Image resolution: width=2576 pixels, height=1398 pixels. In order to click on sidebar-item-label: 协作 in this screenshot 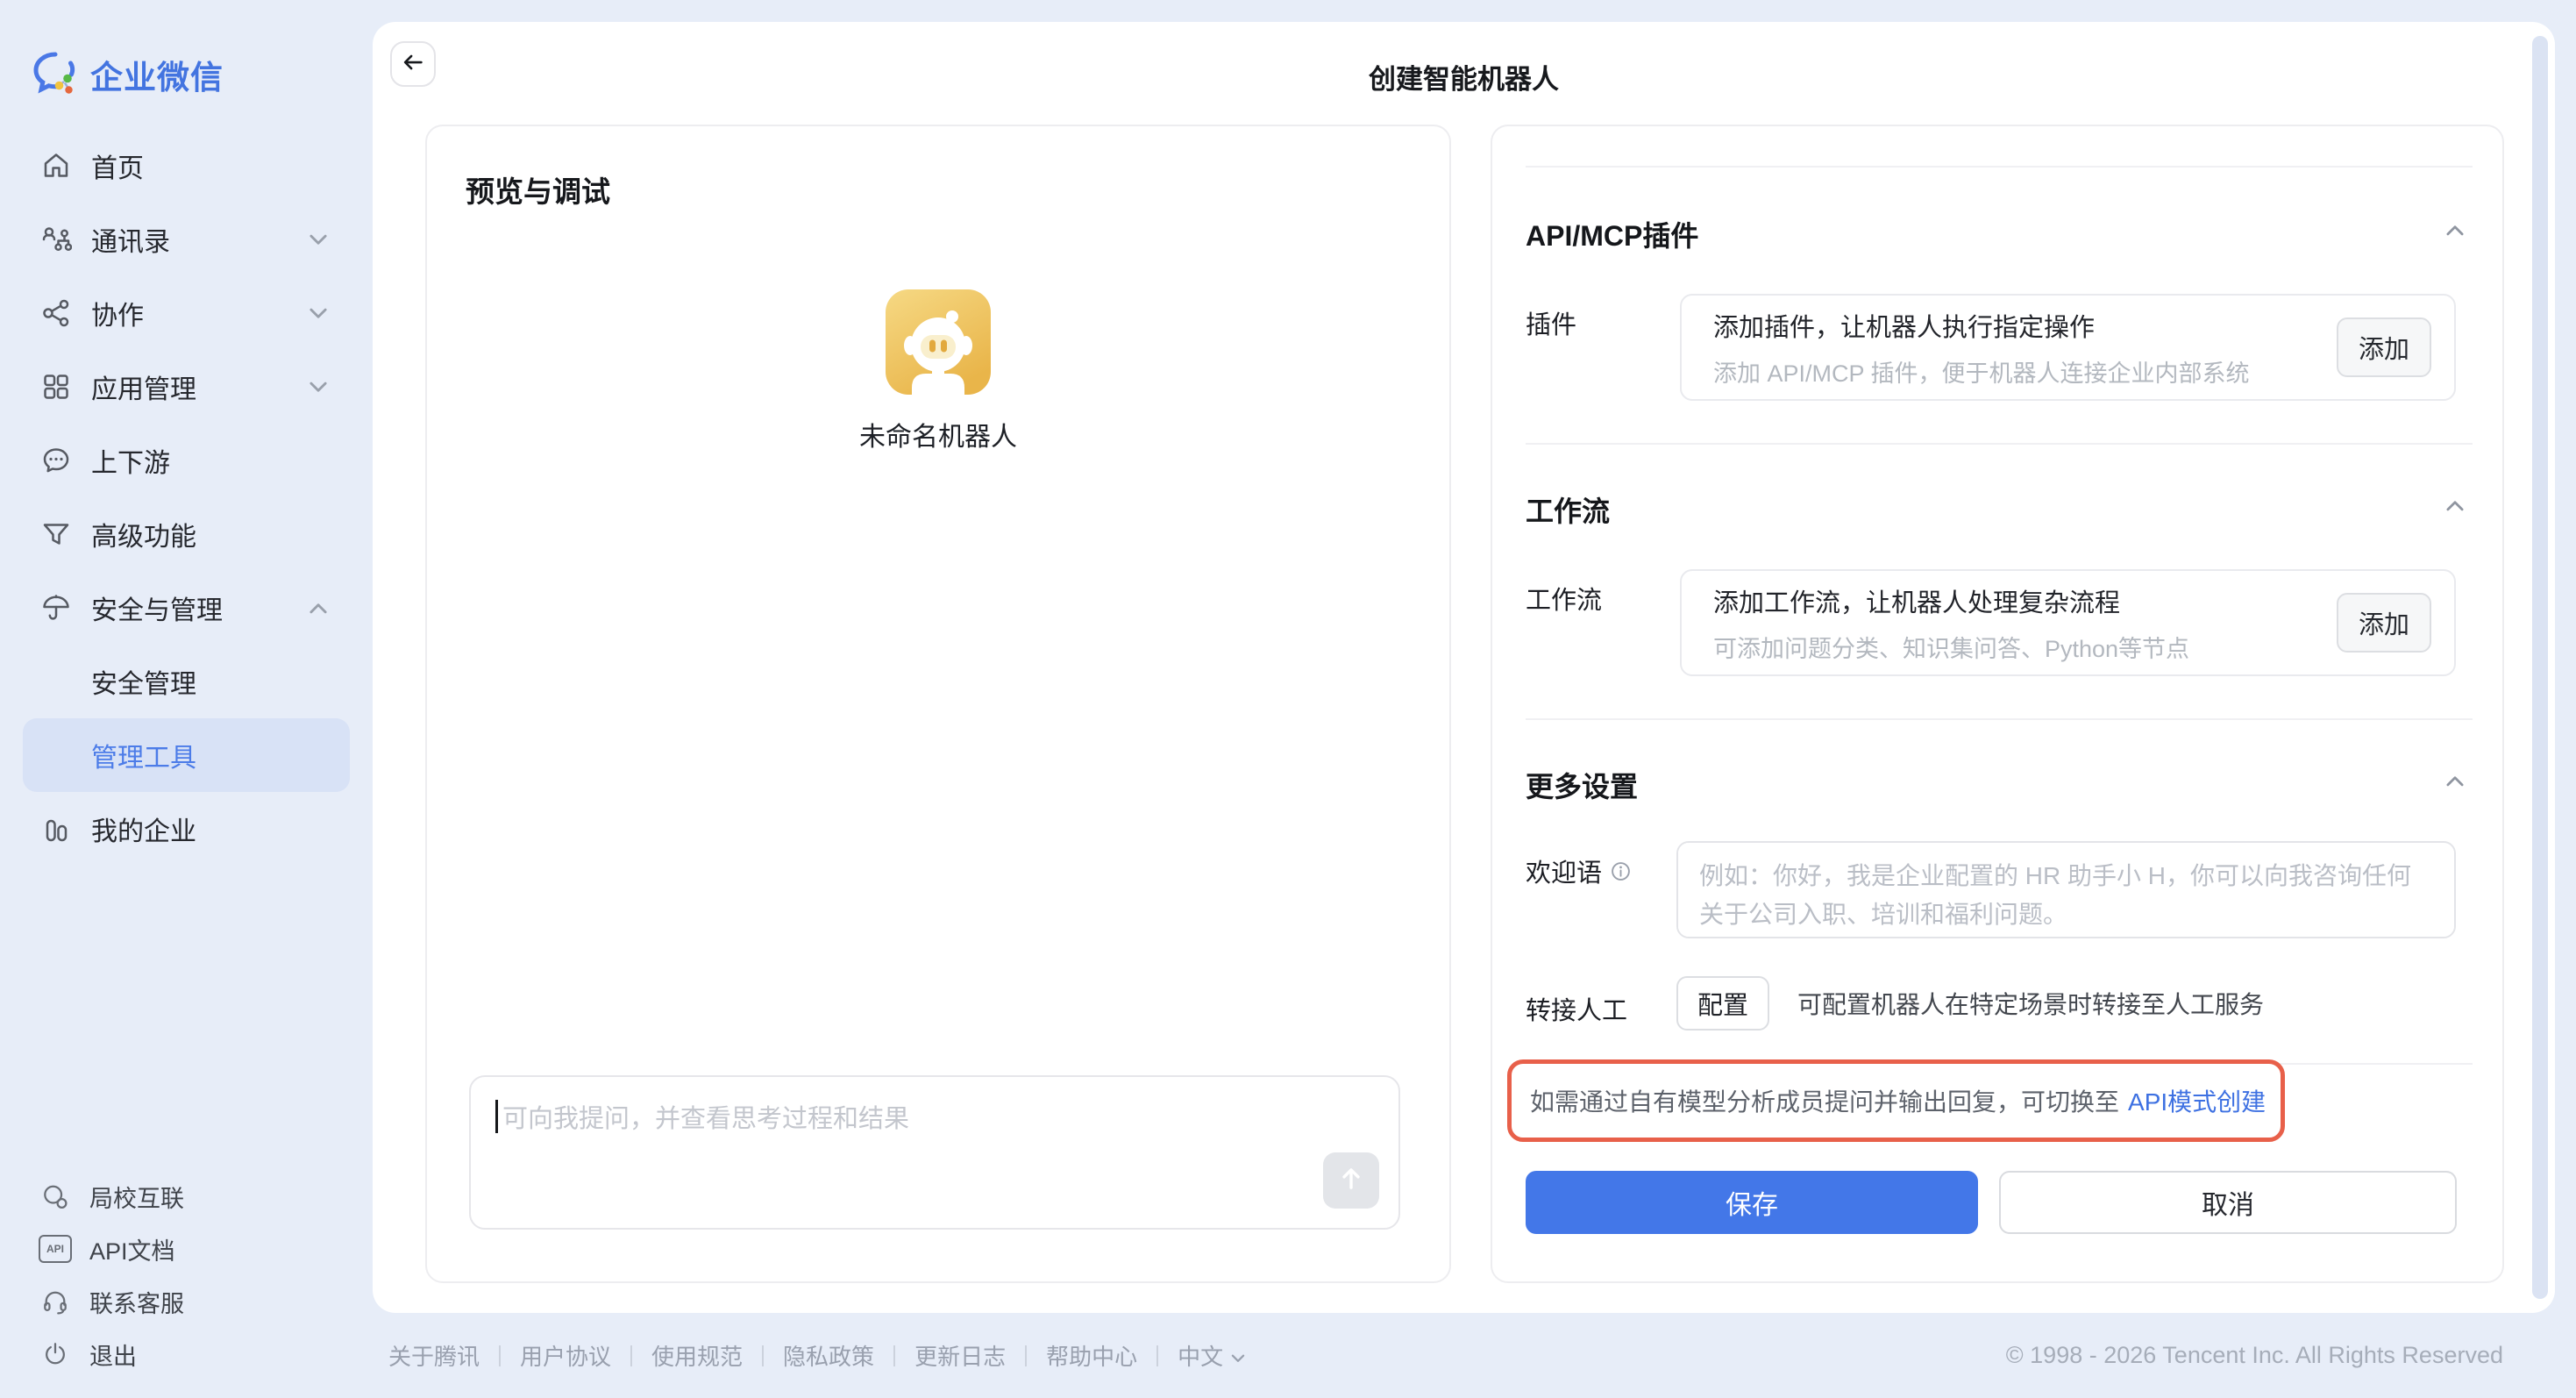, I will do `click(117, 316)`.